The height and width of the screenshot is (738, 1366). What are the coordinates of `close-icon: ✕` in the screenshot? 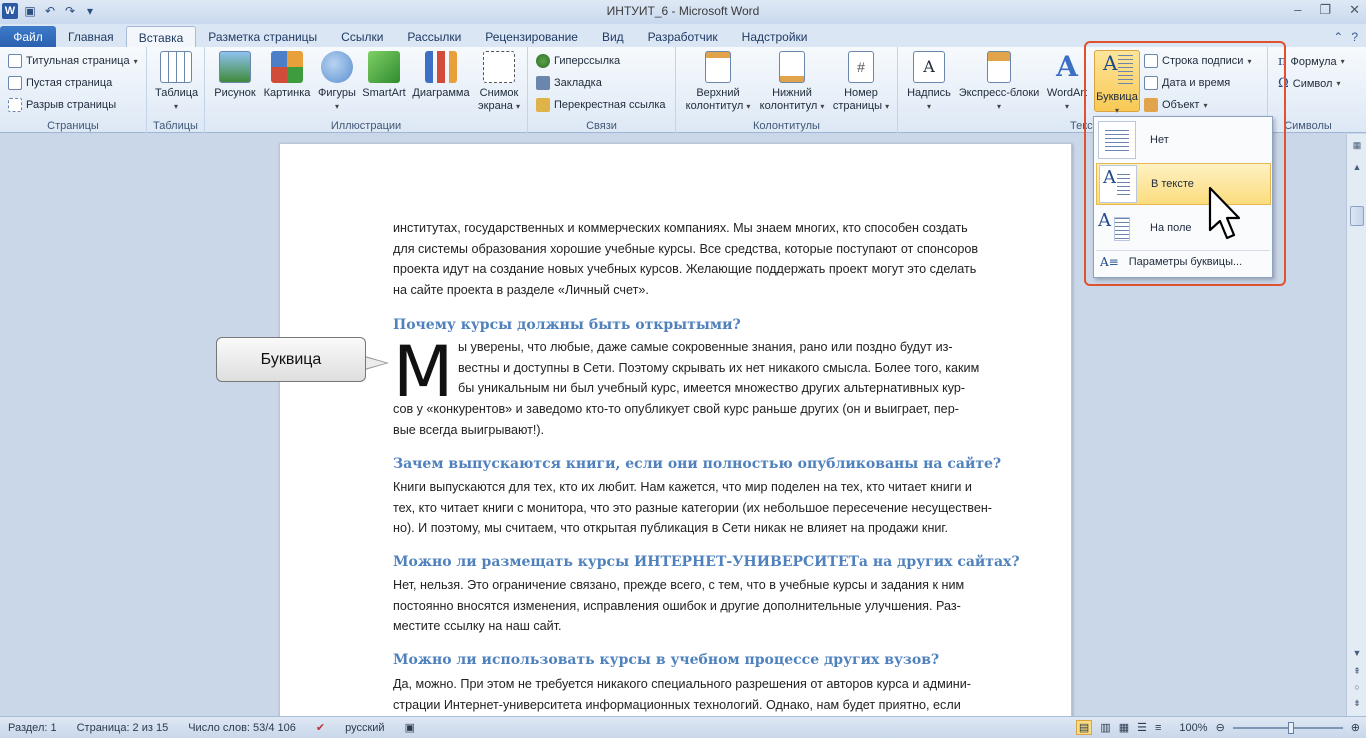 It's located at (1354, 10).